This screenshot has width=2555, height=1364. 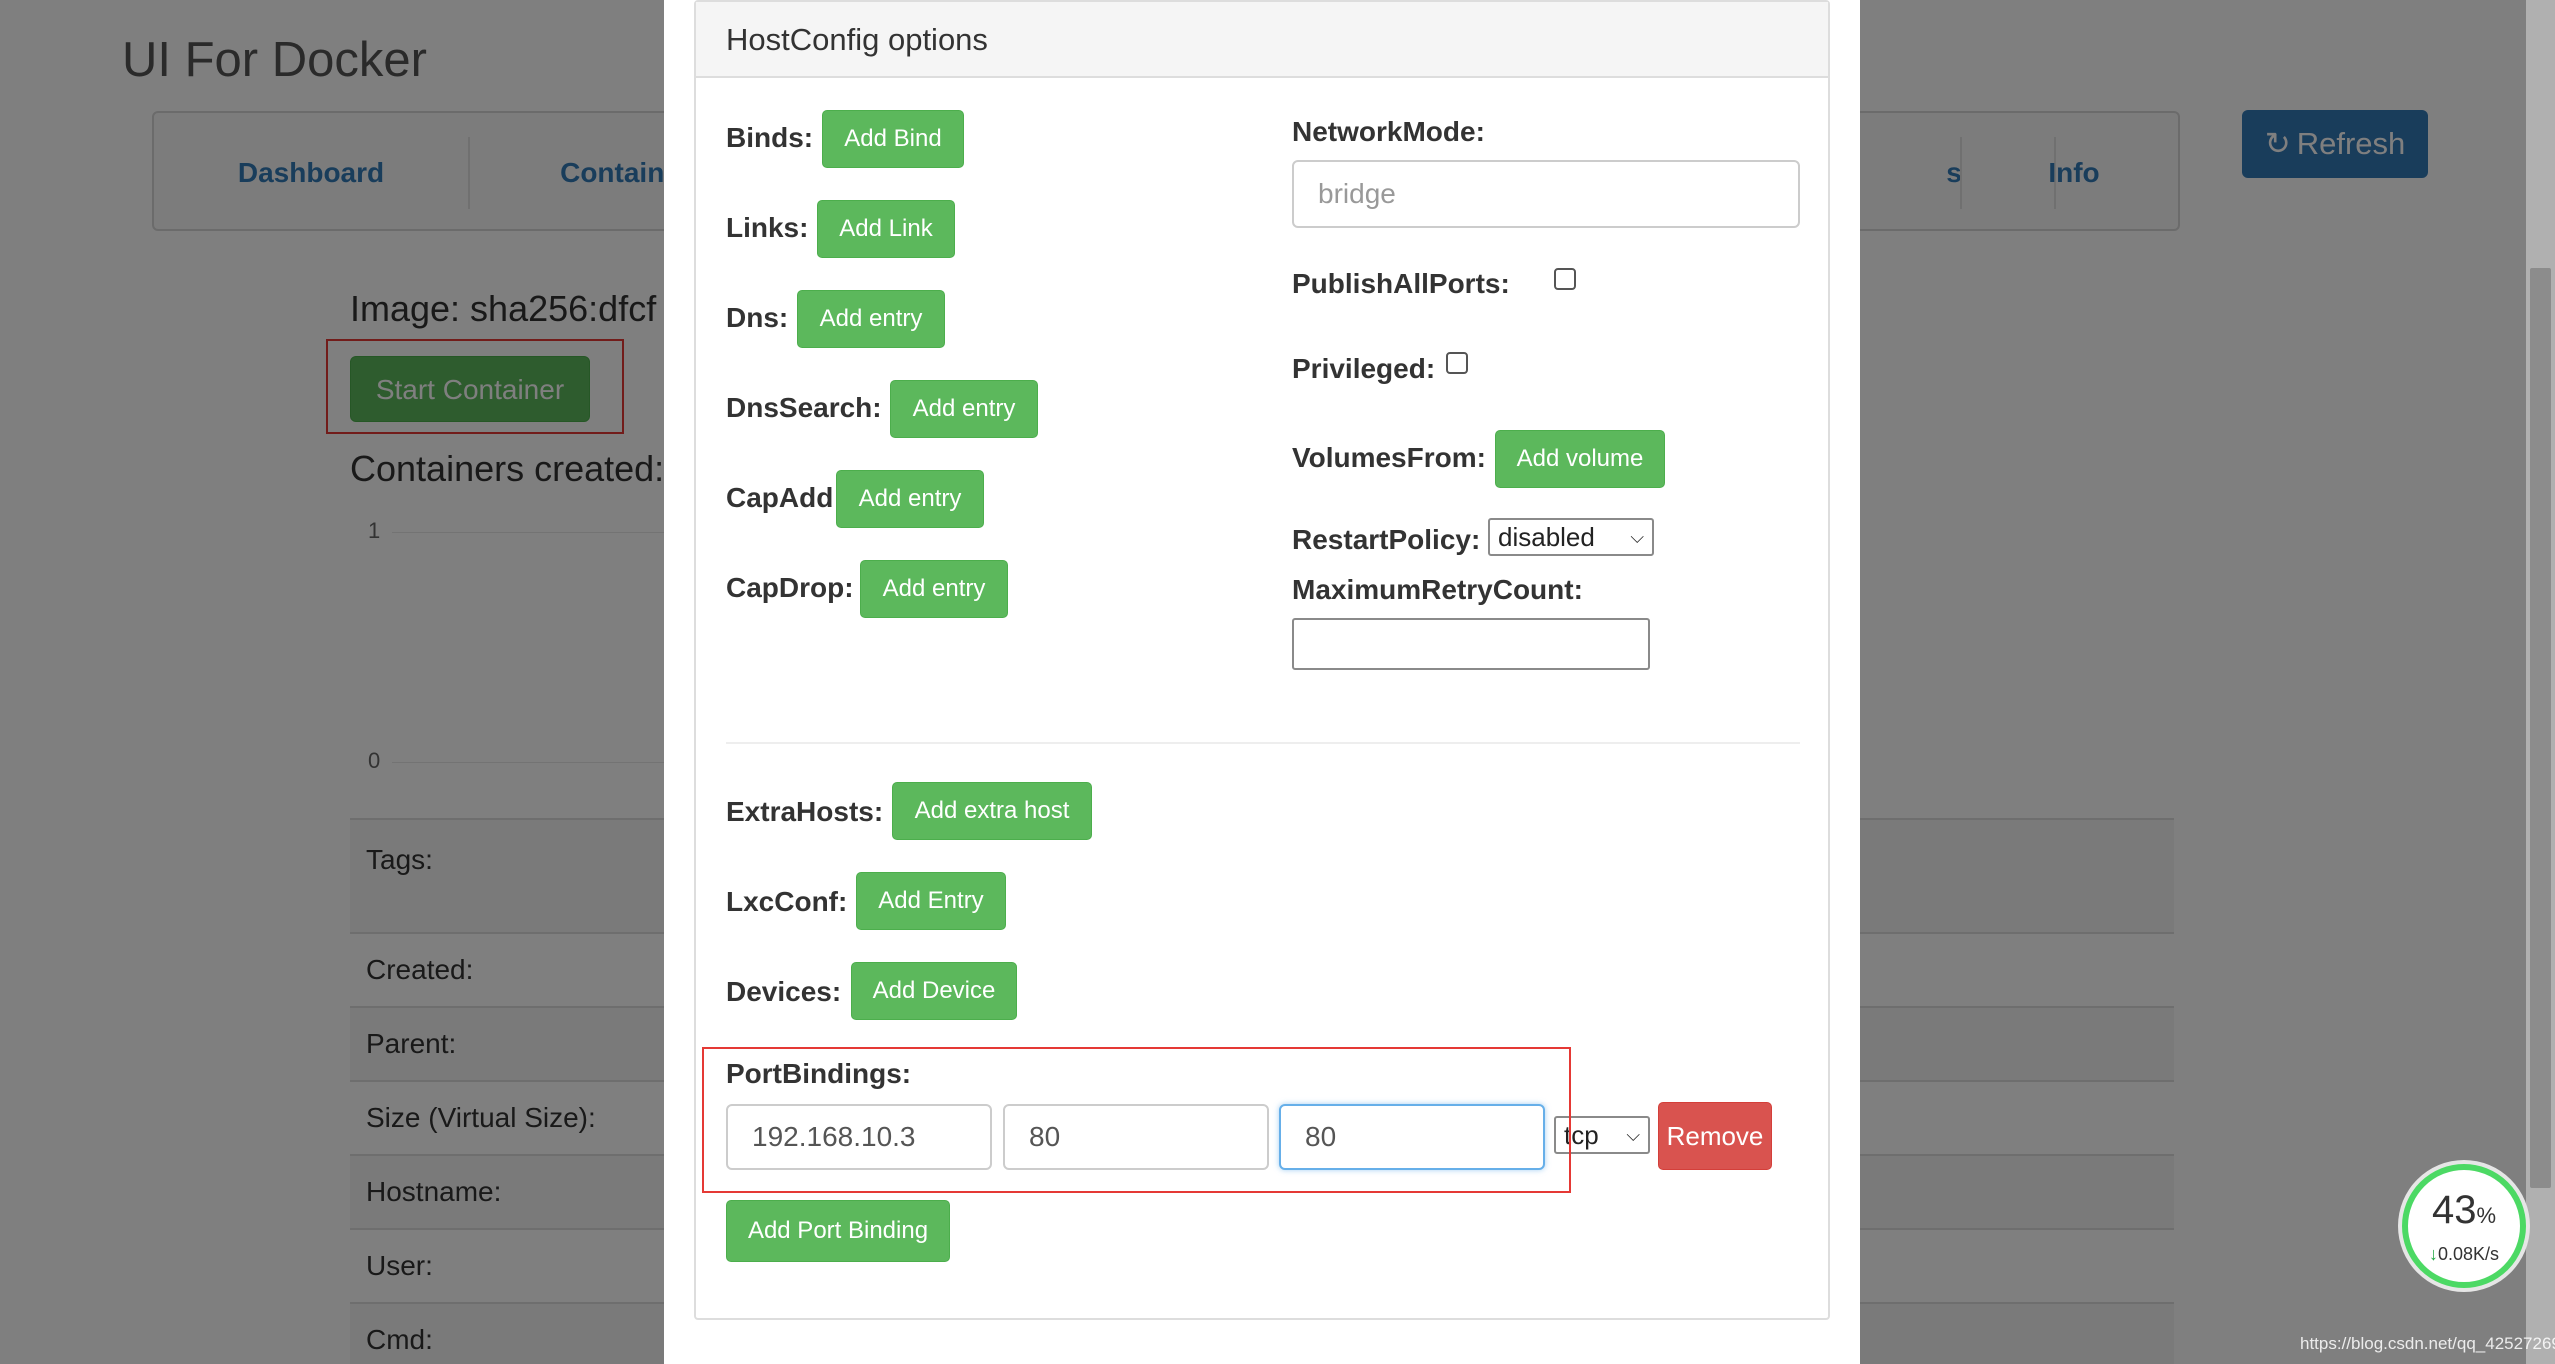 What do you see at coordinates (1580, 459) in the screenshot?
I see `add-volume-button: Add volume` at bounding box center [1580, 459].